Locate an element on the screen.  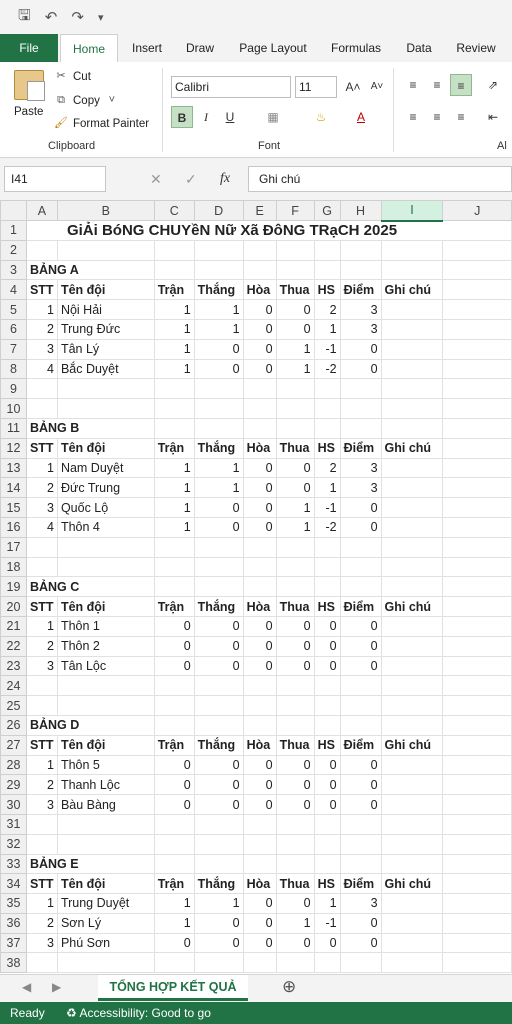
tab-review: Review is located at coordinates (476, 48).